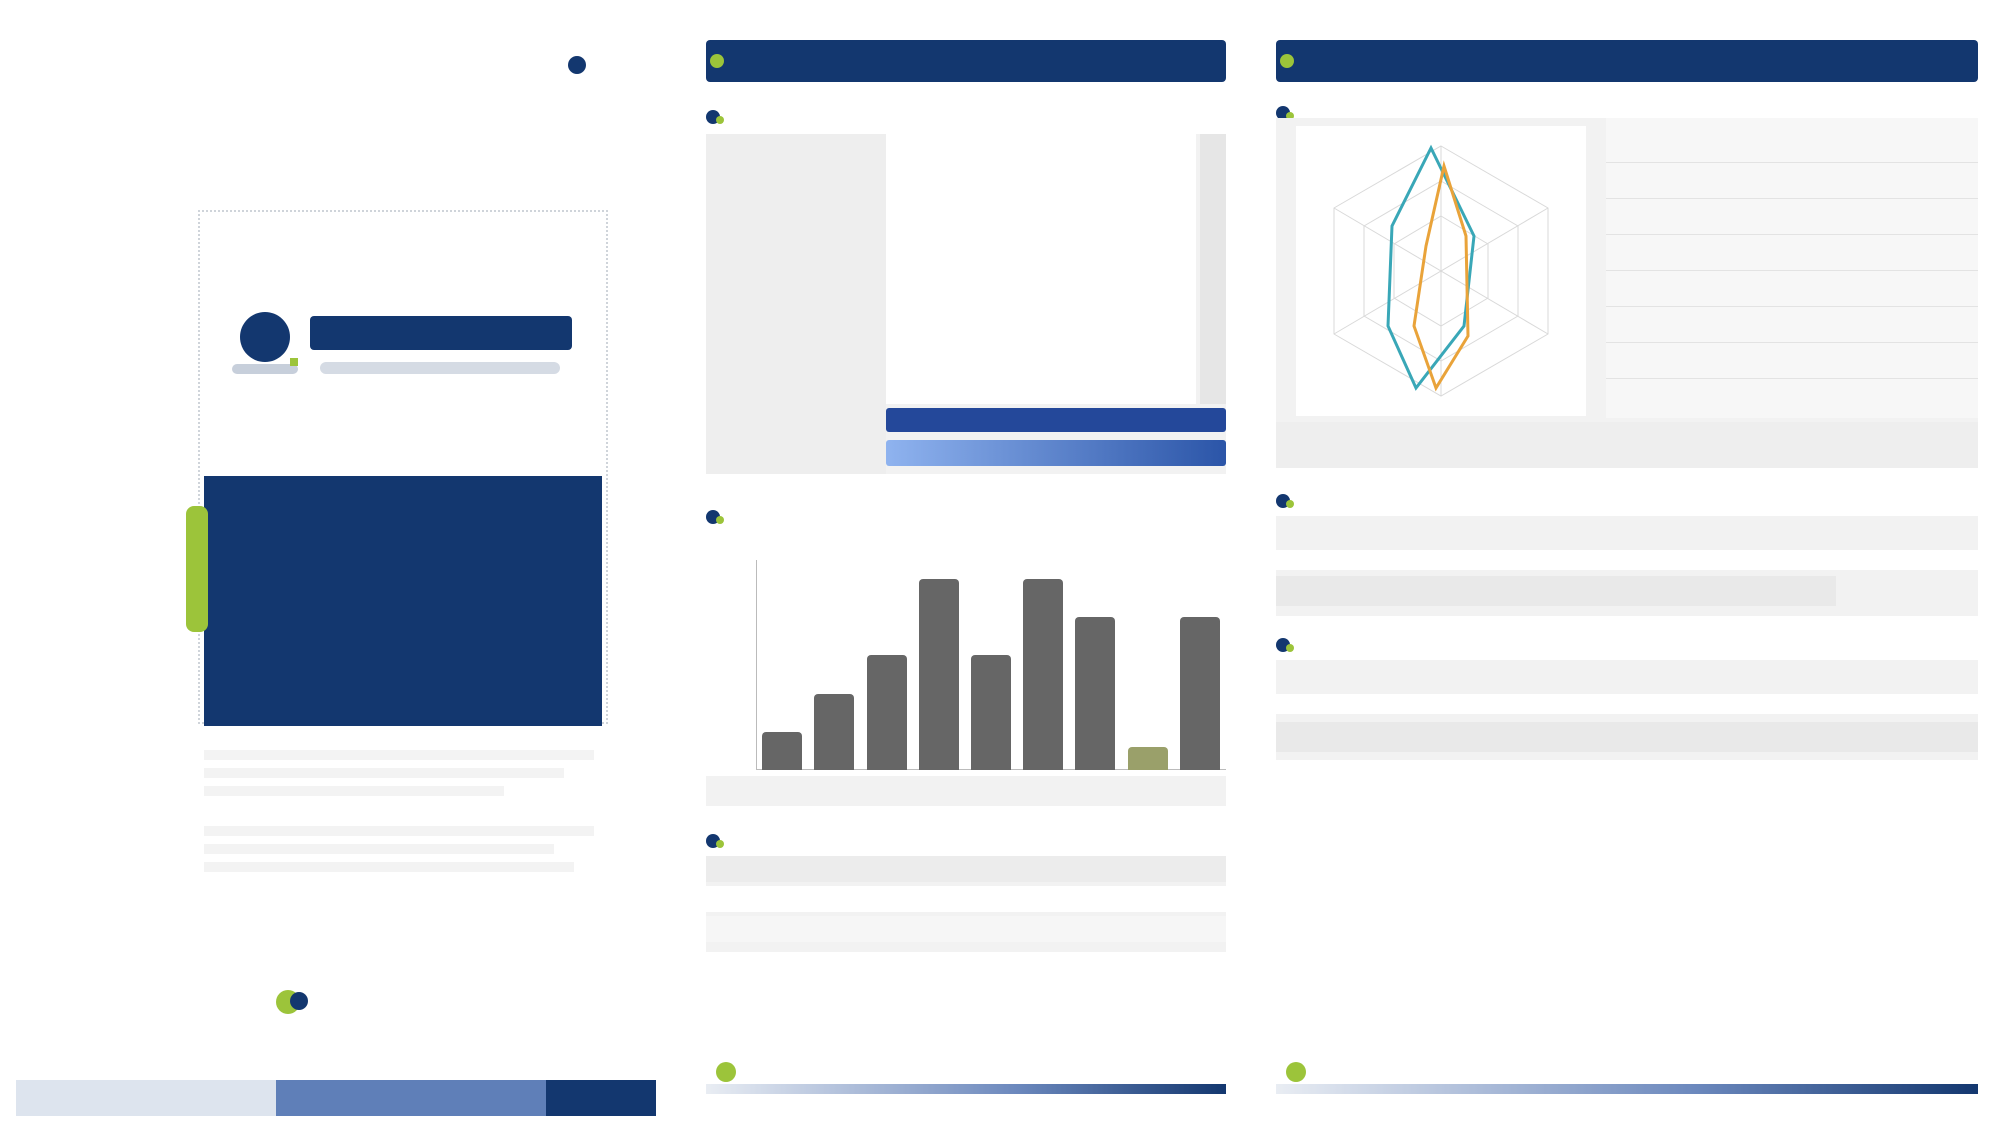 Image resolution: width=2000 pixels, height=1124 pixels. Describe the element at coordinates (966, 869) in the screenshot. I see `summary-header-row` at that location.